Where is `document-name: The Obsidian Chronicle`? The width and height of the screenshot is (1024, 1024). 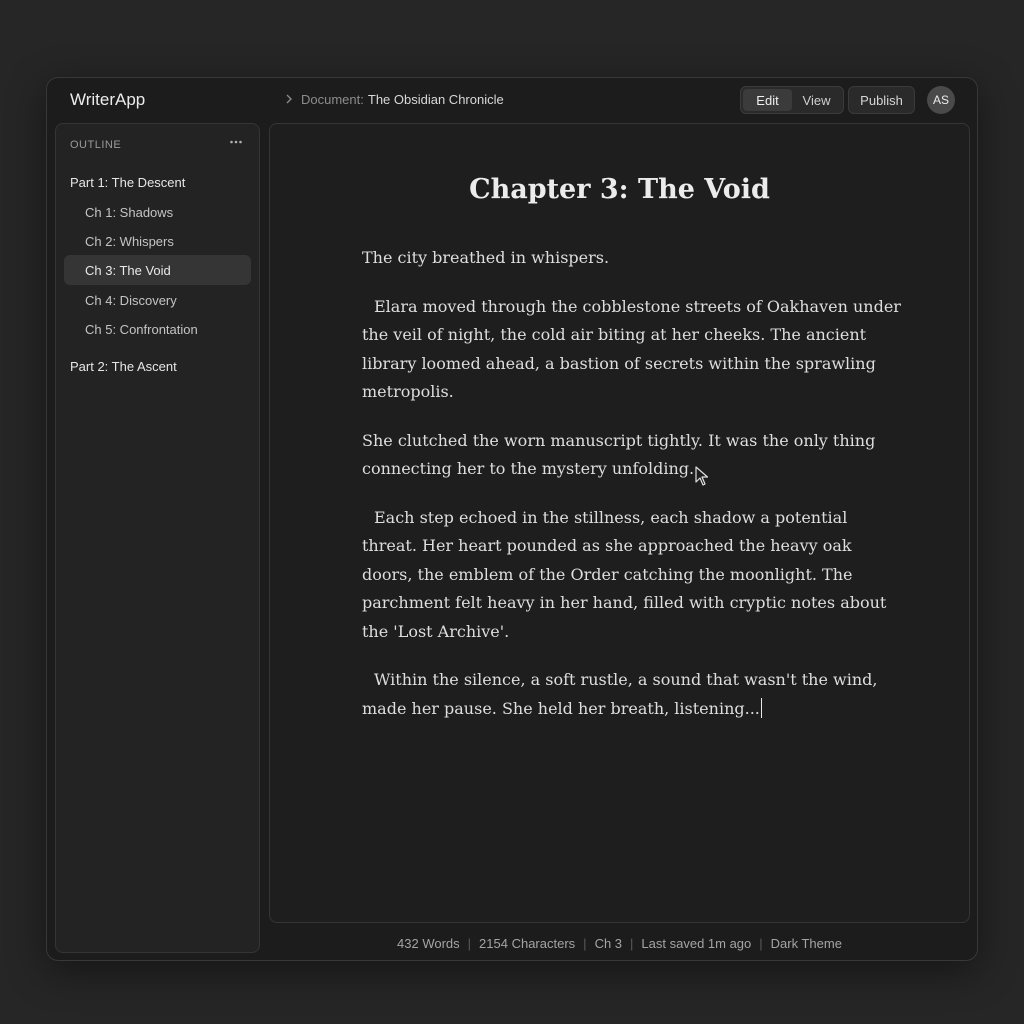 document-name: The Obsidian Chronicle is located at coordinates (436, 100).